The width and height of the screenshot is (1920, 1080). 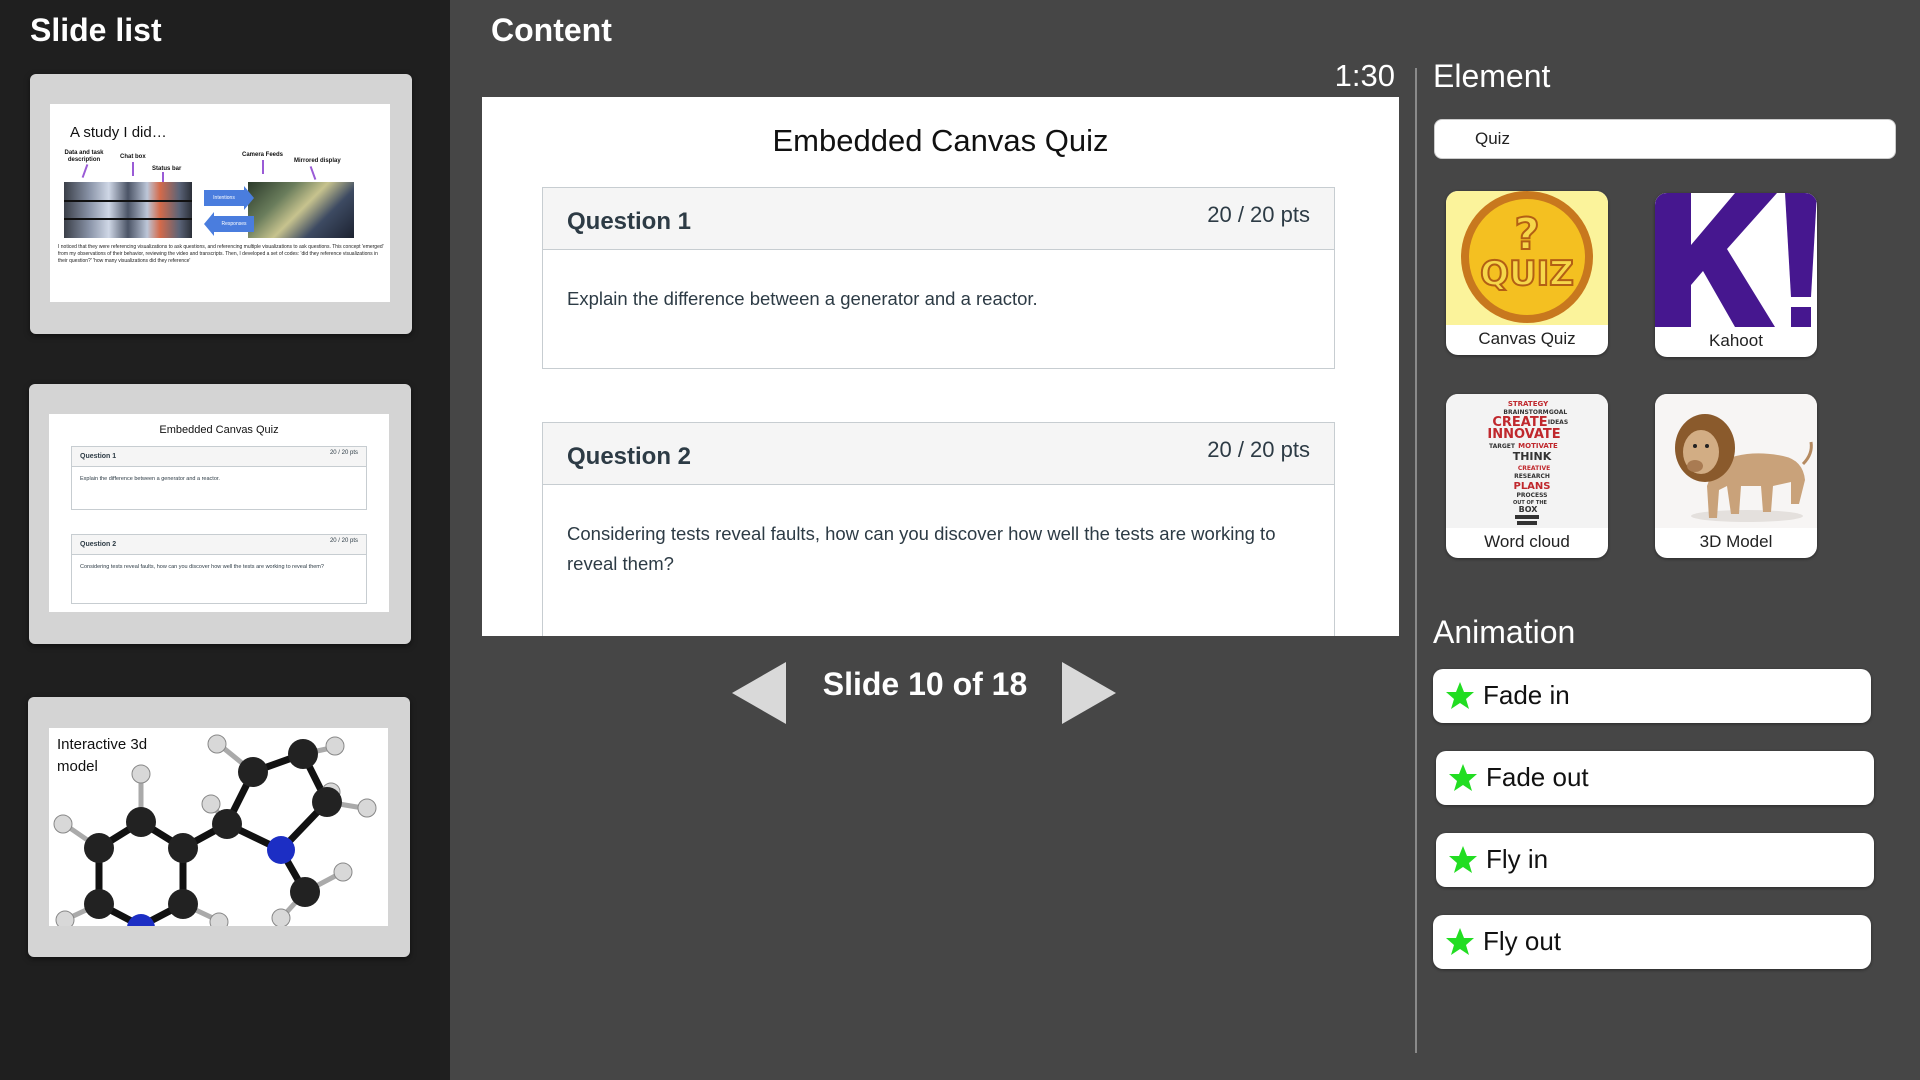 What do you see at coordinates (1558, 412) in the screenshot?
I see `svg-text: GOAL` at bounding box center [1558, 412].